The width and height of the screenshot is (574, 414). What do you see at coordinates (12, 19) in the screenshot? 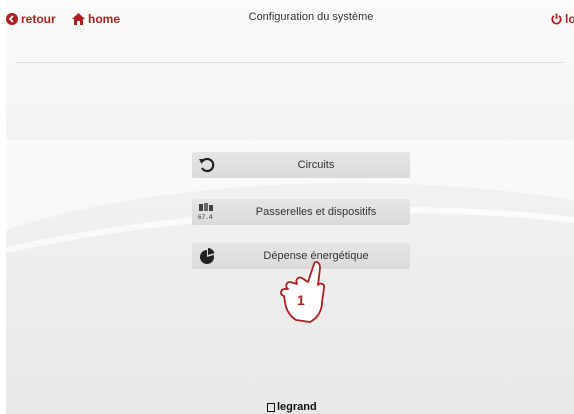
I see `back-arrow-icon` at bounding box center [12, 19].